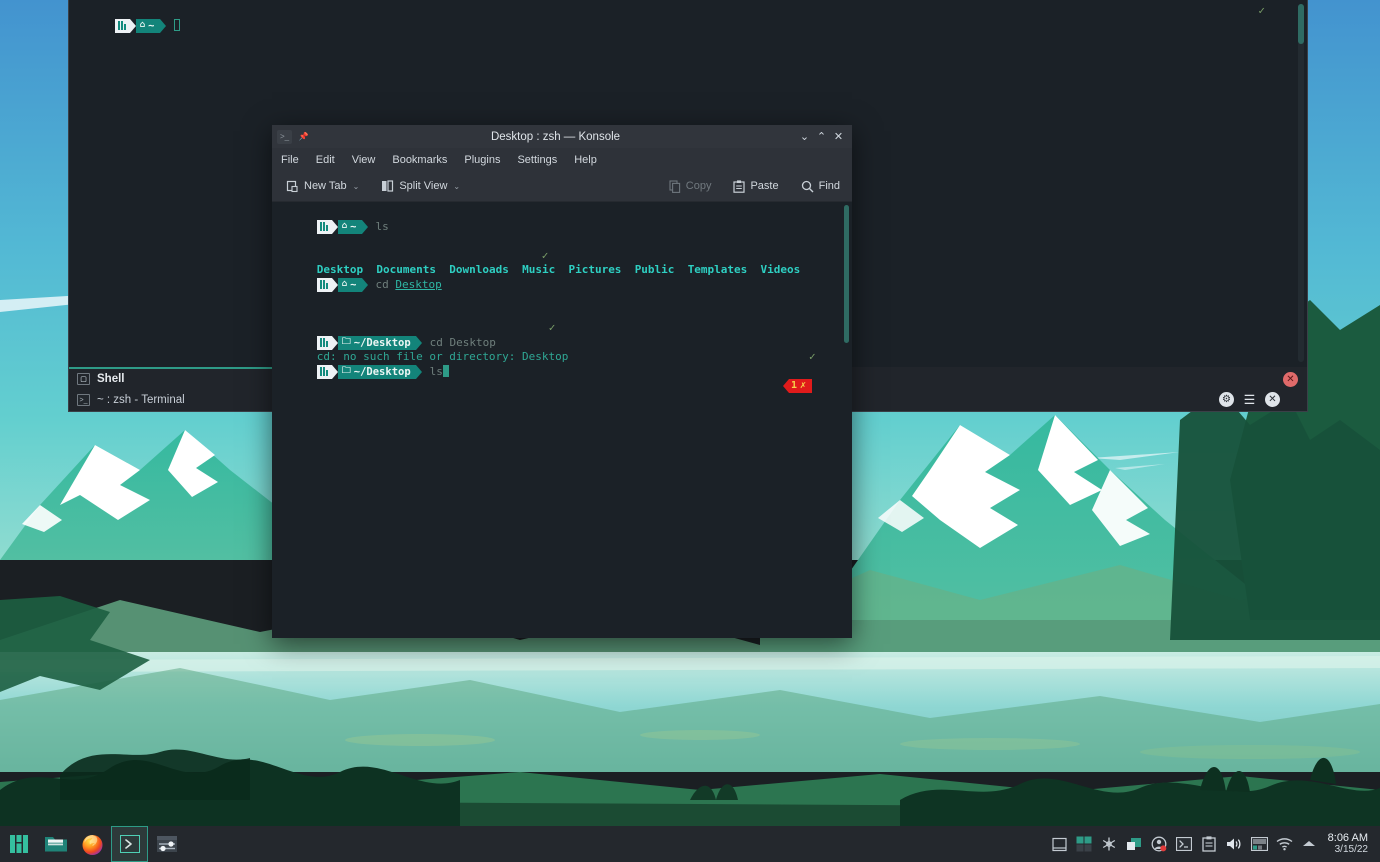  I want to click on terminal-icon, so click(129, 844).